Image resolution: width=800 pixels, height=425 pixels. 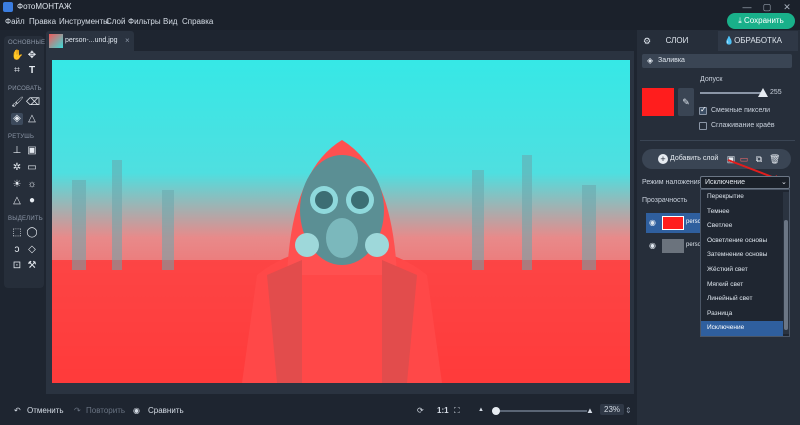 I want to click on blend-option: Затемнение основы, so click(x=742, y=255).